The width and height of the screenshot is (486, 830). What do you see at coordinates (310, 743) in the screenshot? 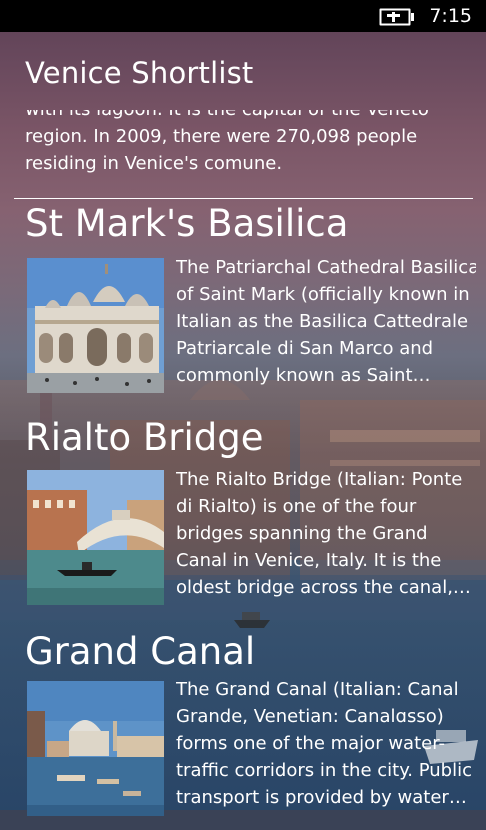
I see `description-line: forms one of the major water-` at bounding box center [310, 743].